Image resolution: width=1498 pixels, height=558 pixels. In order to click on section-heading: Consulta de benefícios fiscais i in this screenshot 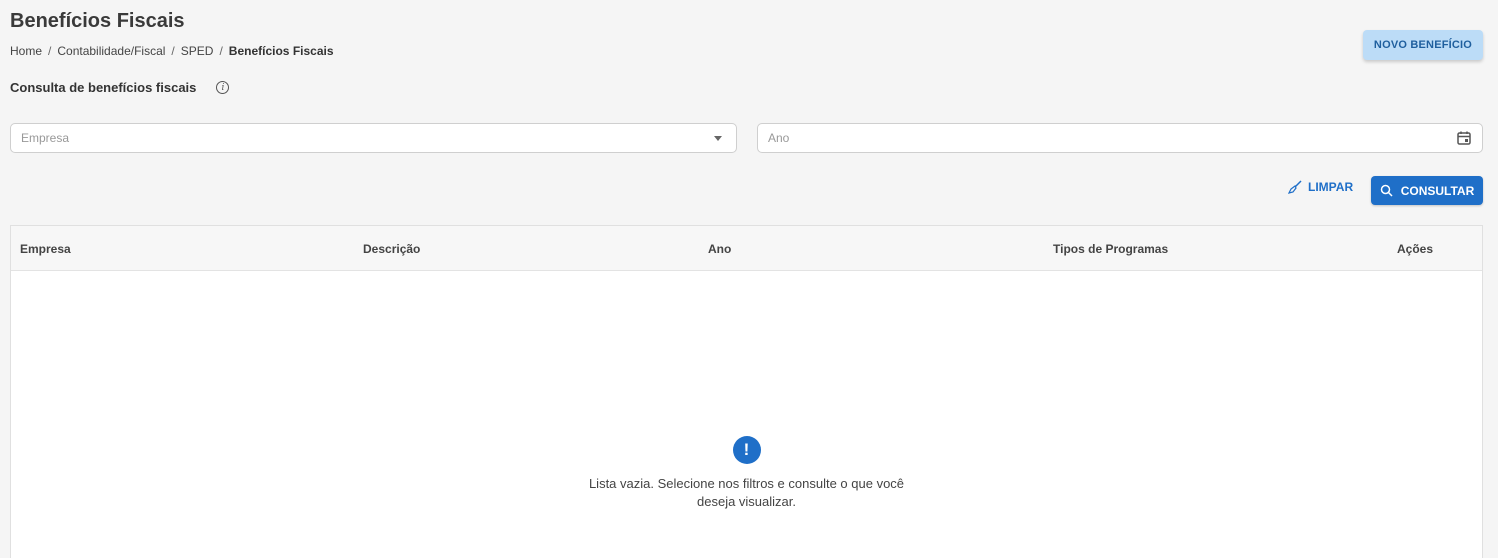, I will do `click(120, 87)`.